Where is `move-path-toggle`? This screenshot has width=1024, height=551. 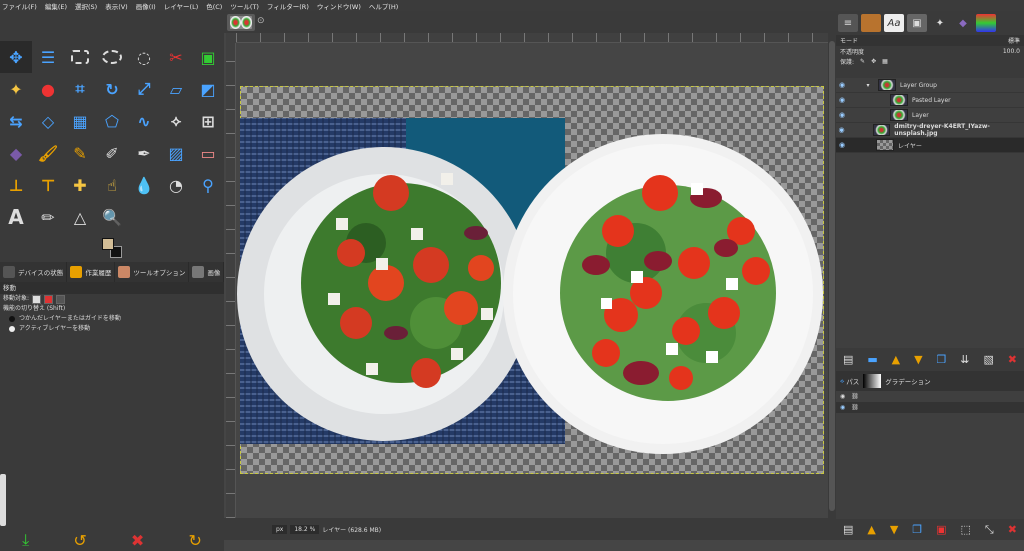 move-path-toggle is located at coordinates (61, 299).